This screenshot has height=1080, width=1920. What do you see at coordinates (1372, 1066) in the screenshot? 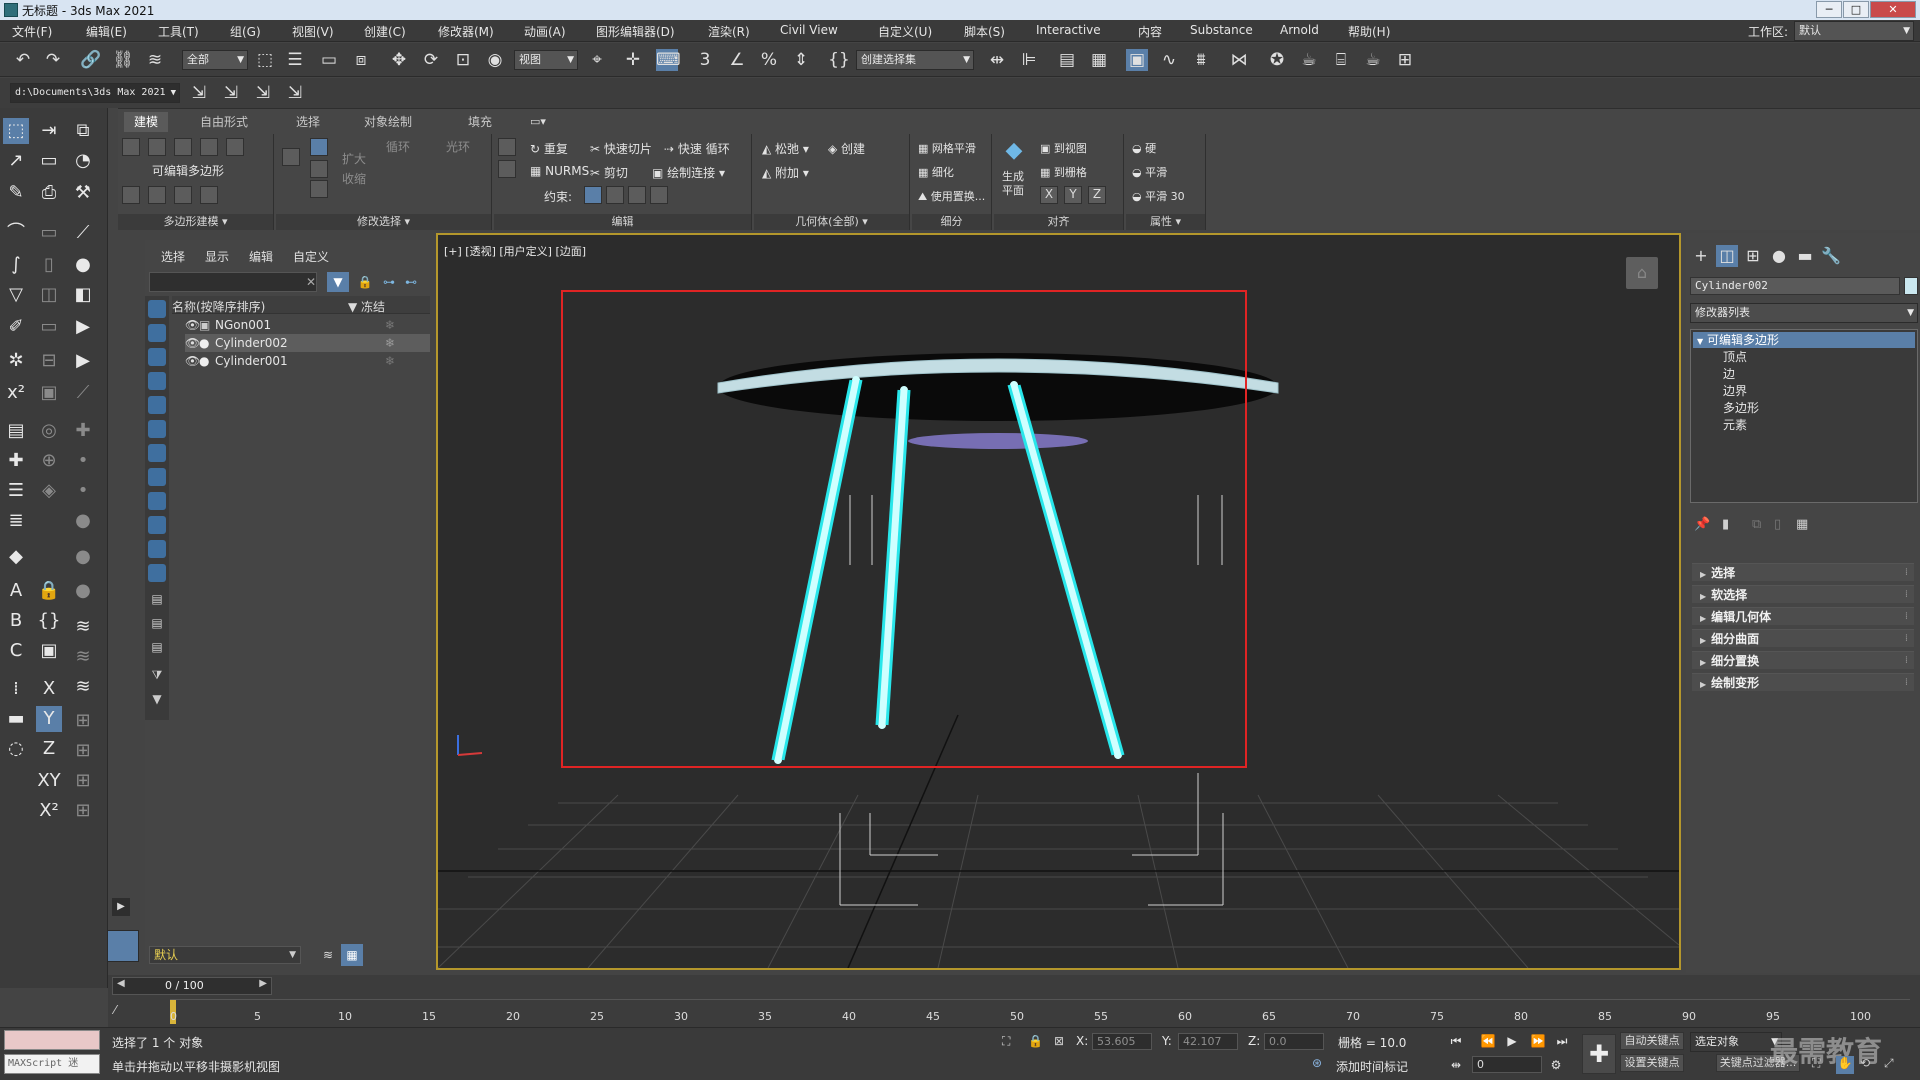
I see `add-time-tag: 添加时间标记` at bounding box center [1372, 1066].